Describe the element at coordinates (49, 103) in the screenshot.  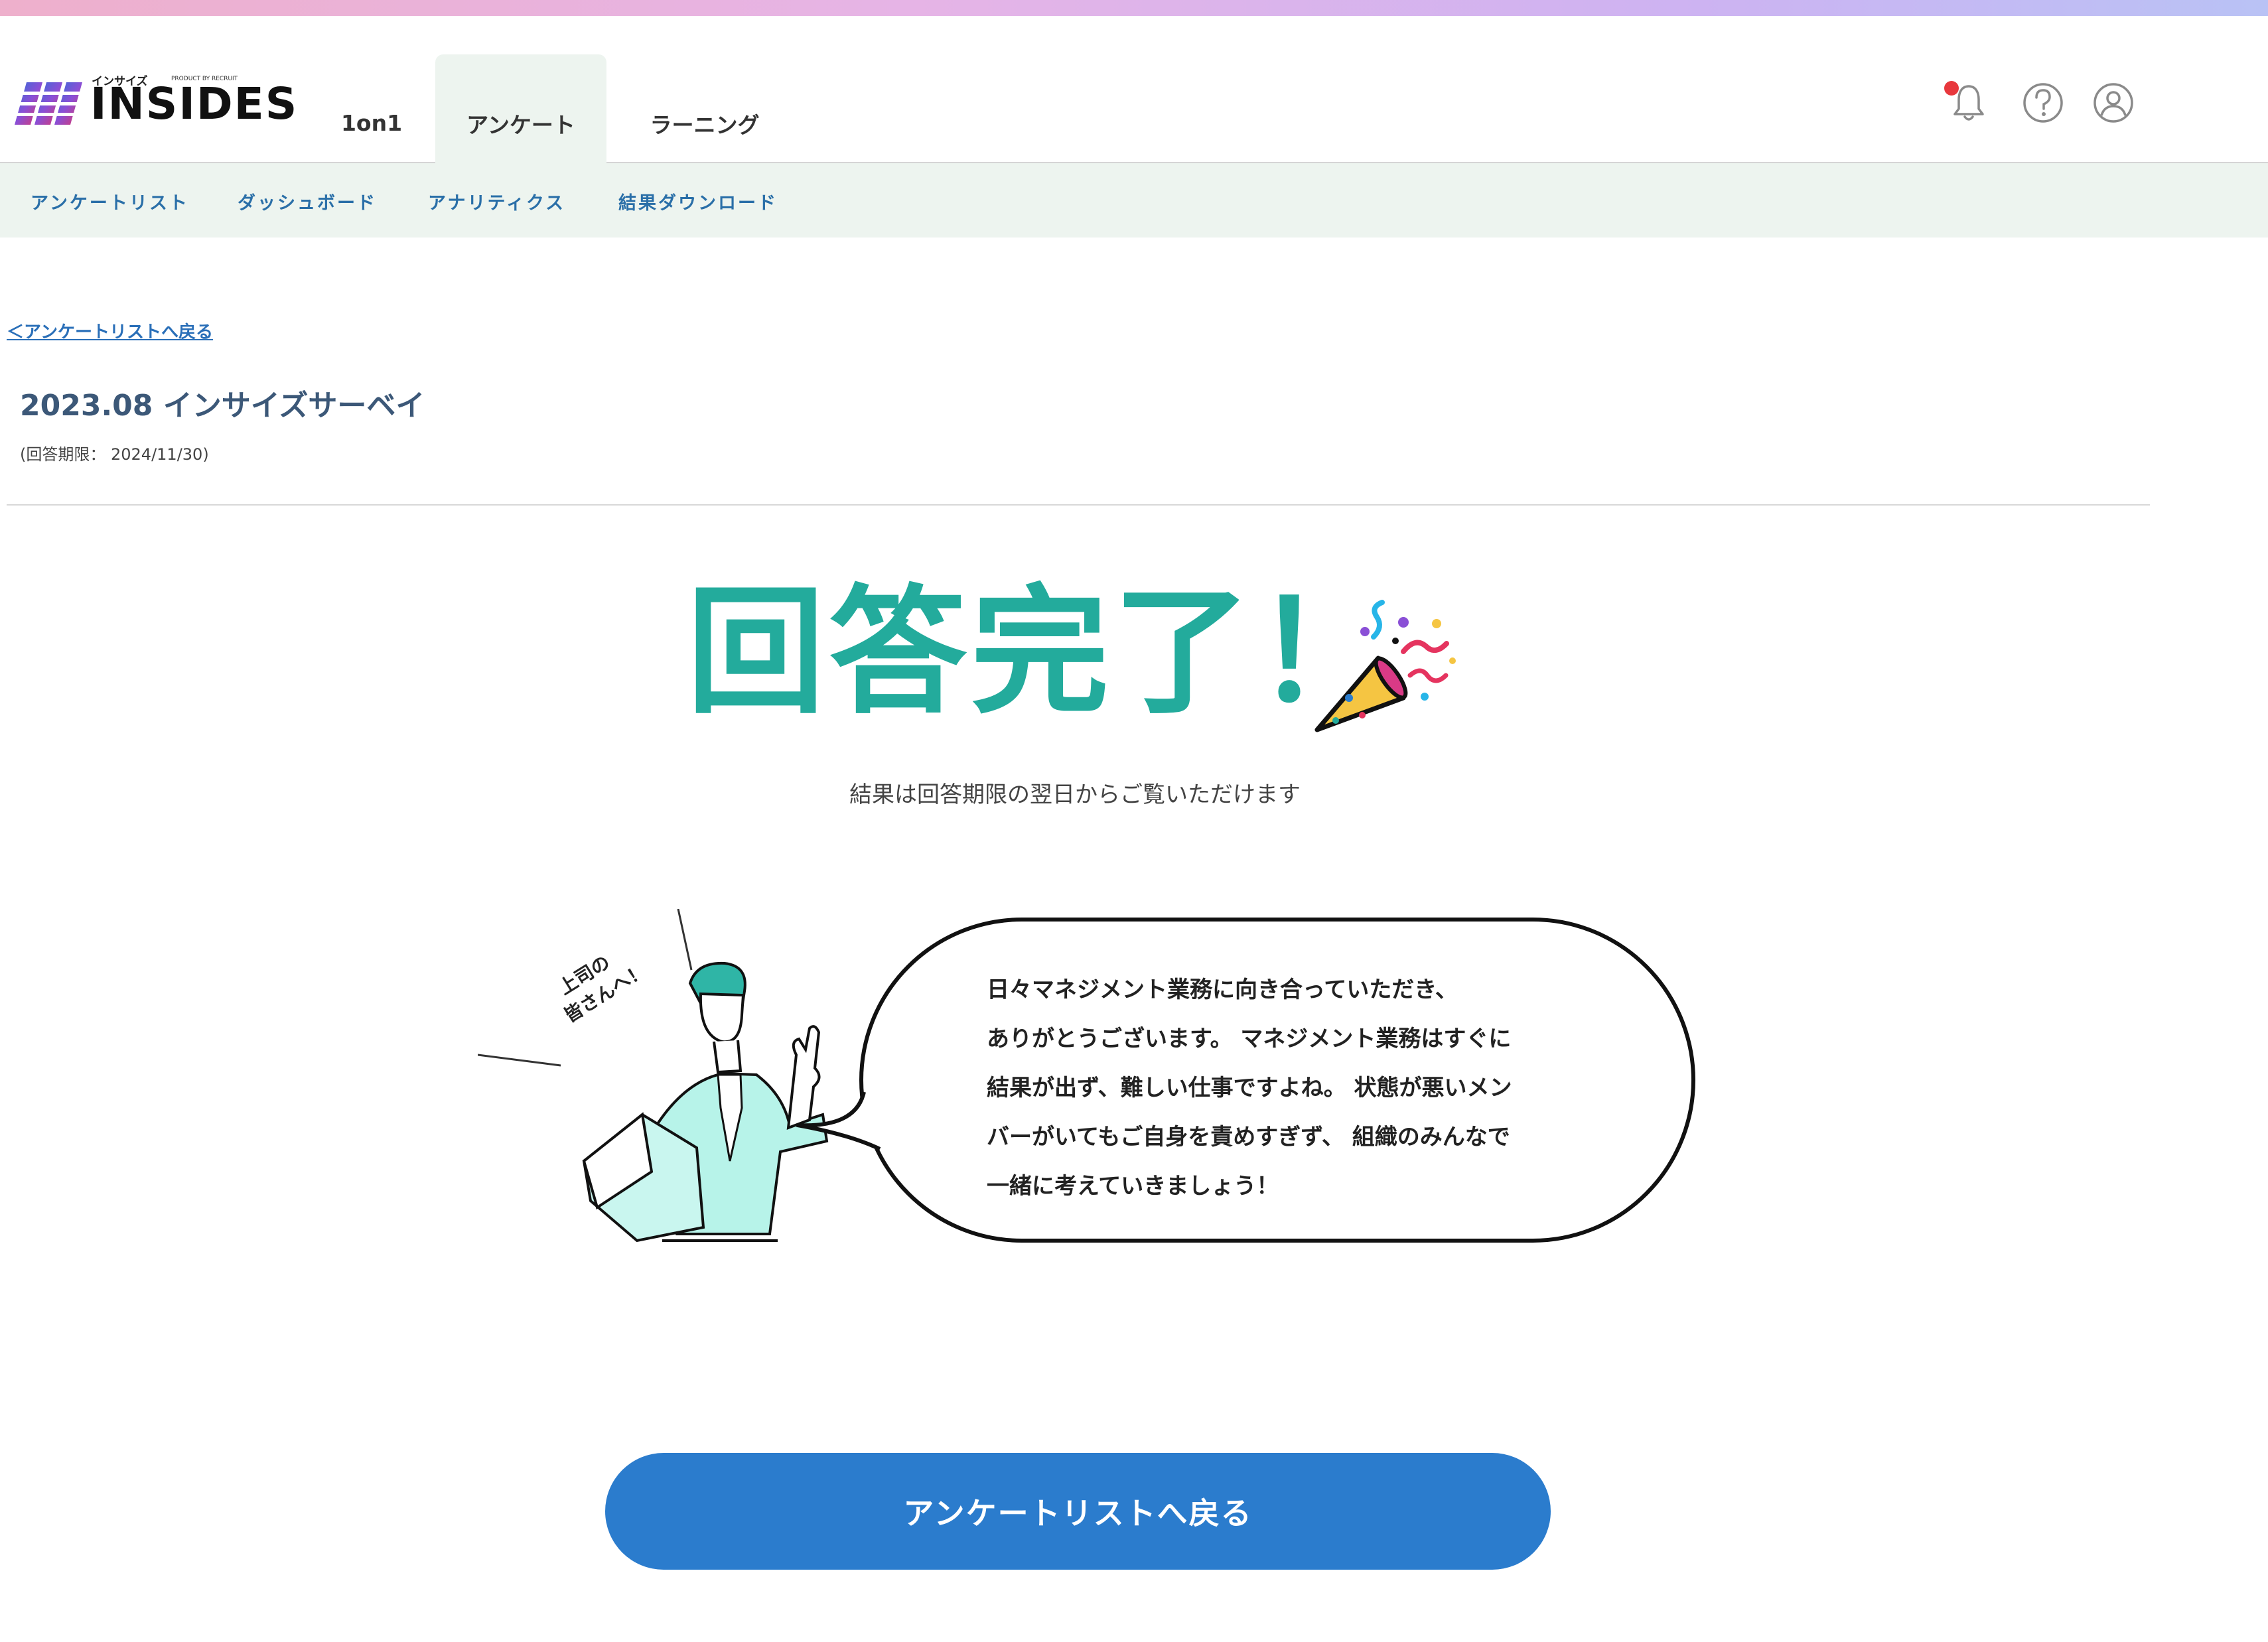
I see `insides-logo-mark` at that location.